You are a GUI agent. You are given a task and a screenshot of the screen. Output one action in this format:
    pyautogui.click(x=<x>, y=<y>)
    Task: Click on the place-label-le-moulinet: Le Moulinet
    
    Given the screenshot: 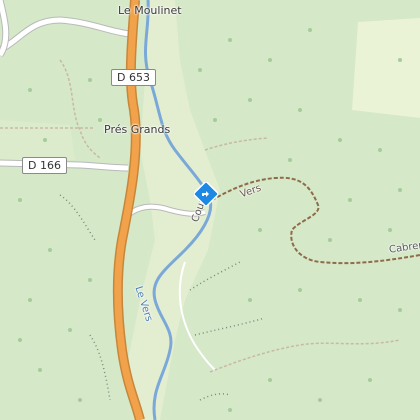 What is the action you would take?
    pyautogui.click(x=150, y=10)
    